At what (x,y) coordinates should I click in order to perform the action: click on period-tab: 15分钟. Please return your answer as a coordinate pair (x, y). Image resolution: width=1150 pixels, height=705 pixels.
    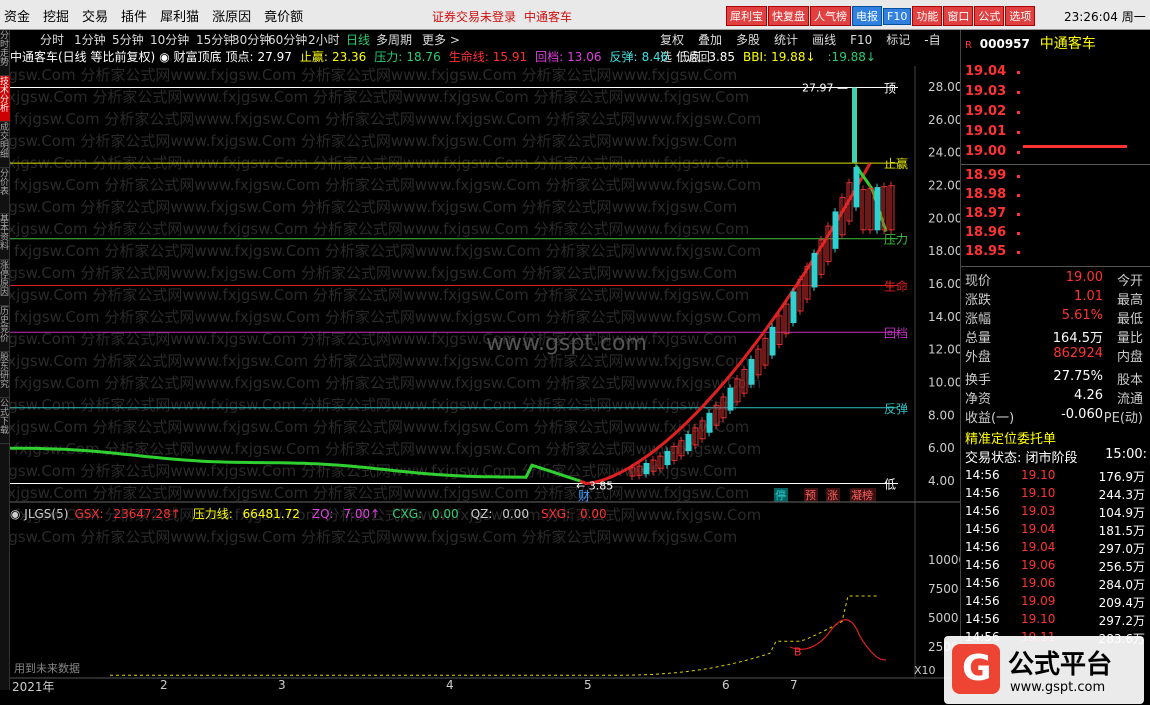
    Looking at the image, I should click on (215, 39).